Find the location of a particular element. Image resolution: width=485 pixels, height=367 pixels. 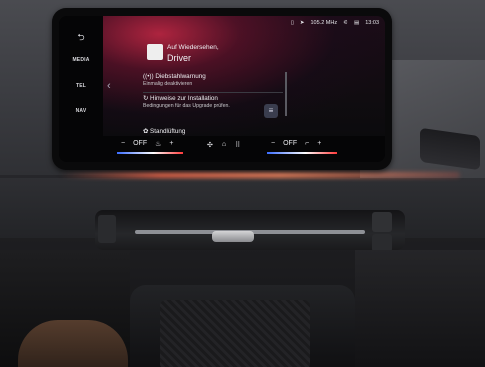

radio-frequency: 105.2 MHz is located at coordinates (324, 23).